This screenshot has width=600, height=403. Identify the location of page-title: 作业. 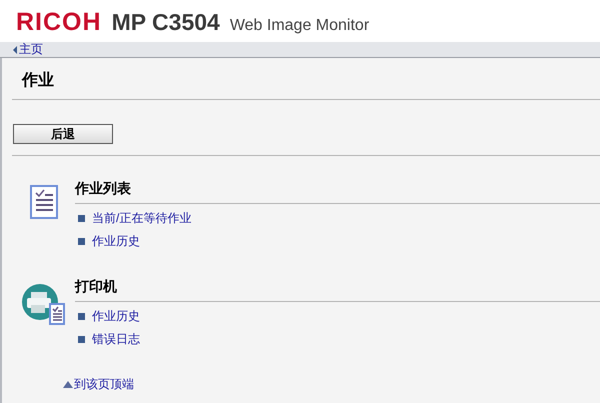
(37, 80).